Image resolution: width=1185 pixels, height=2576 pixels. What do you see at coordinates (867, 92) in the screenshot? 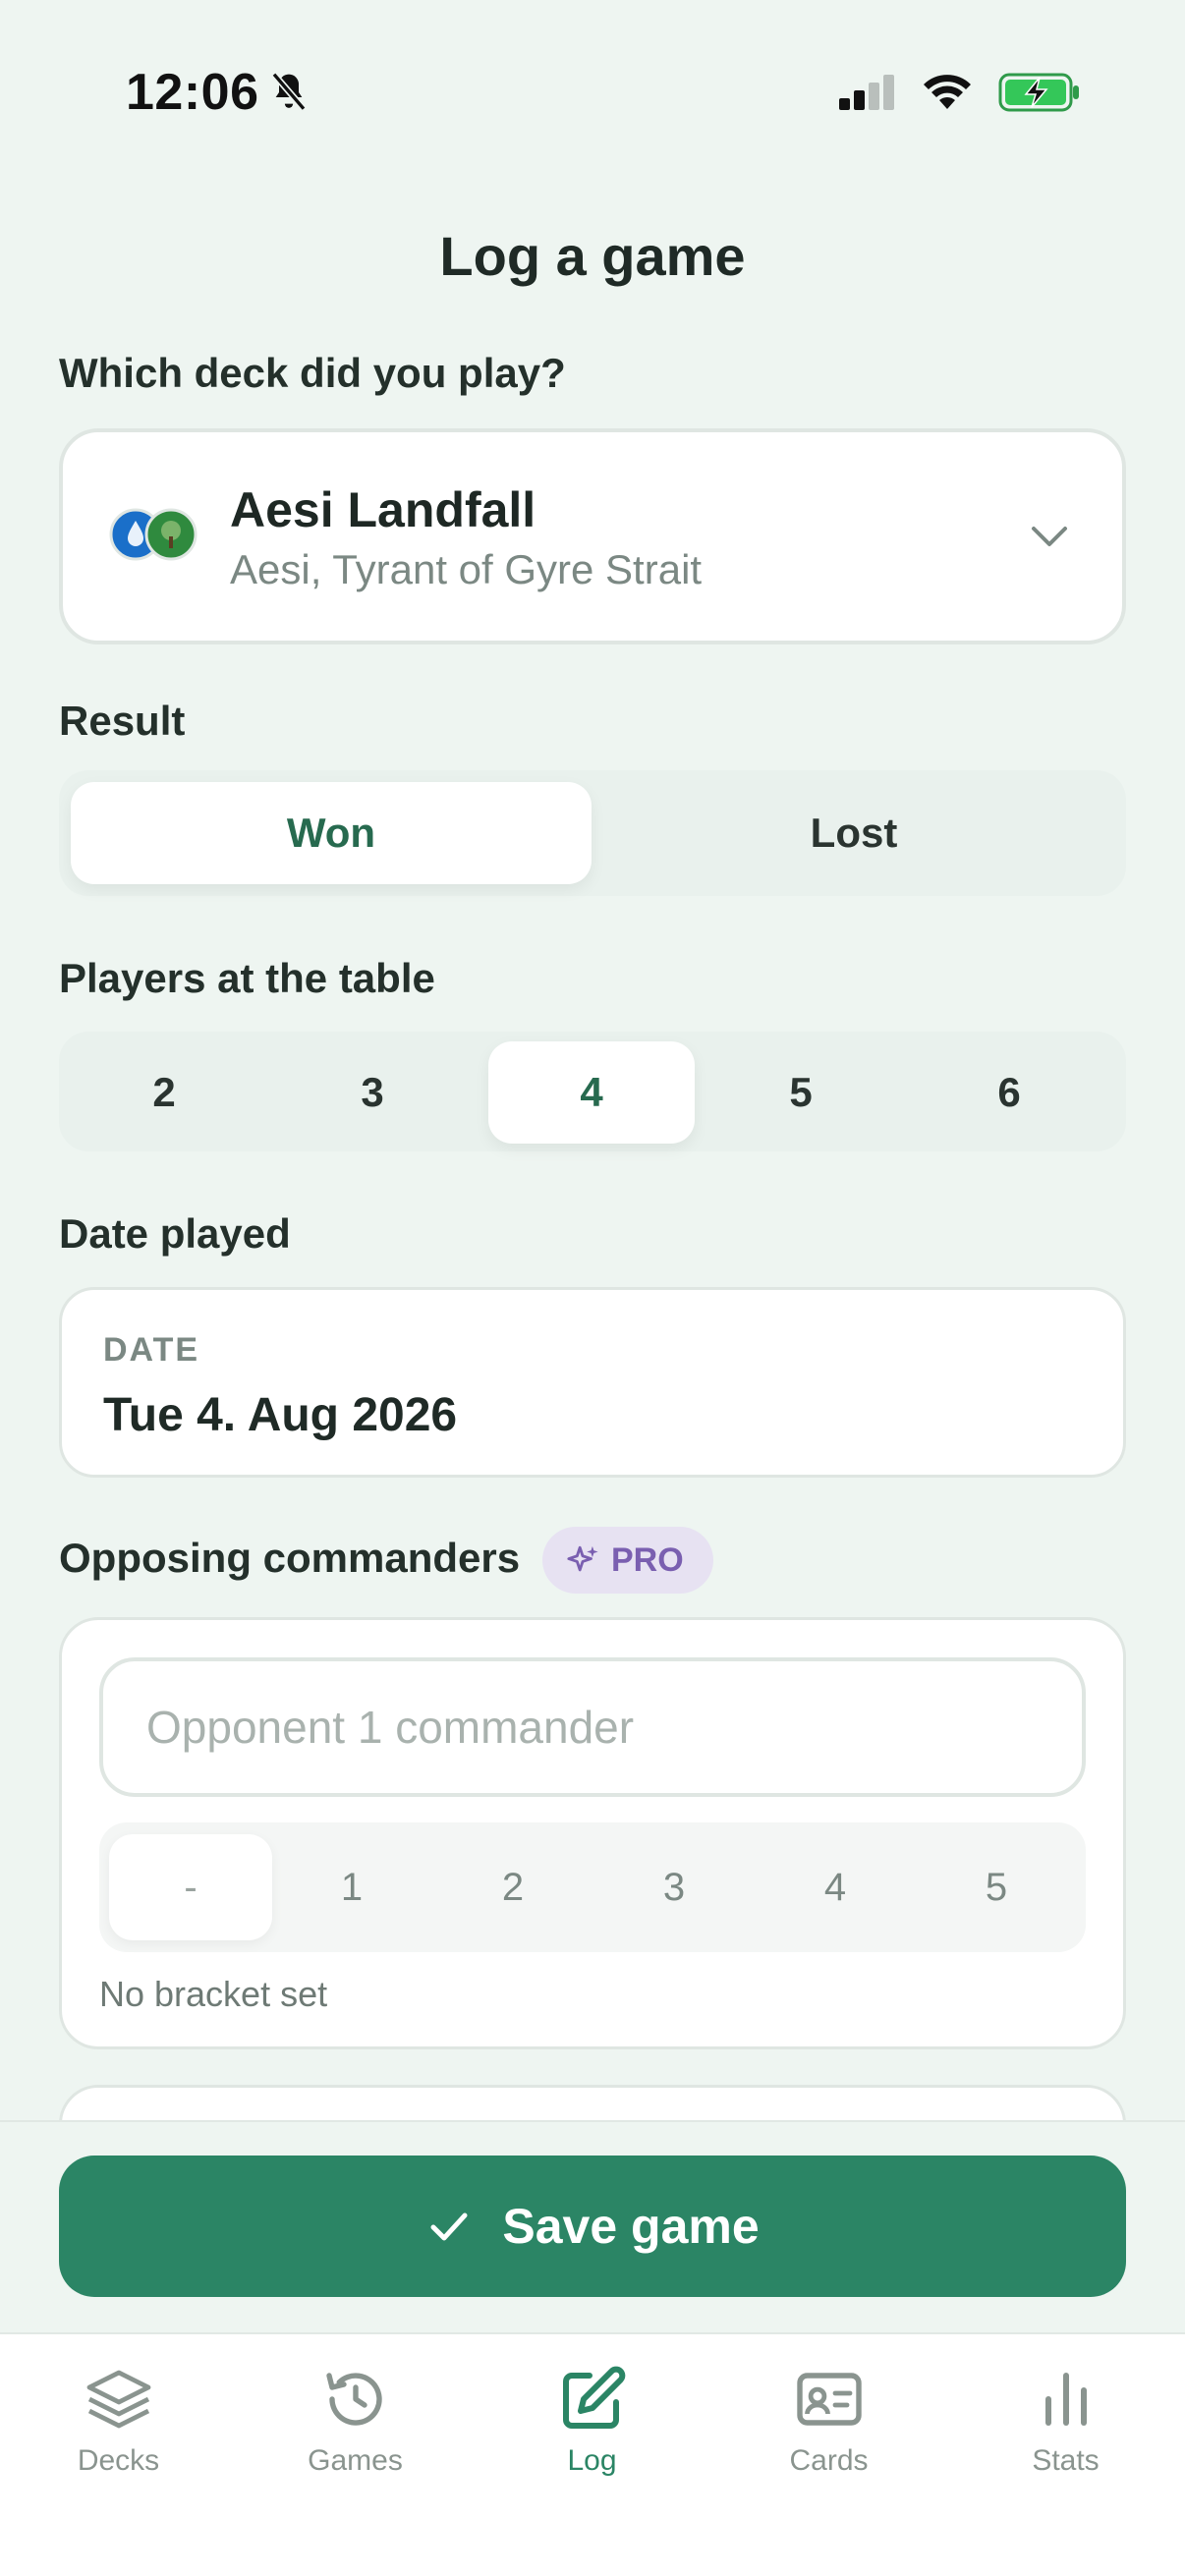
I see `signal-icon` at bounding box center [867, 92].